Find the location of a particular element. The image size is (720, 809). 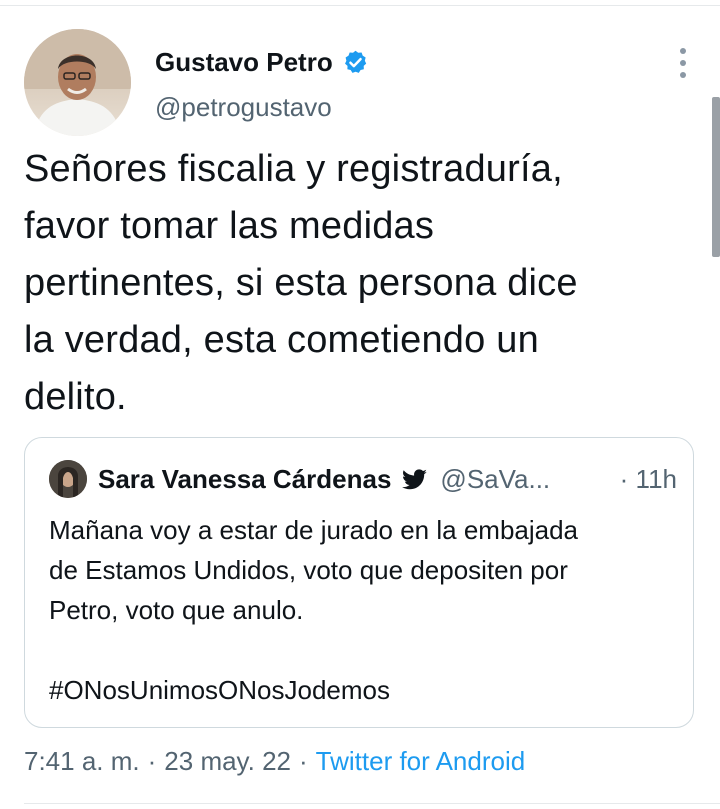

top-divider is located at coordinates (360, 5).